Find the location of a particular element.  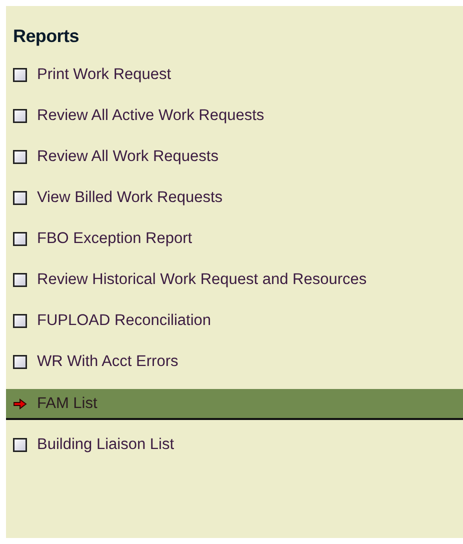

report-menu-item: FBO Exception Report is located at coordinates (234, 239).